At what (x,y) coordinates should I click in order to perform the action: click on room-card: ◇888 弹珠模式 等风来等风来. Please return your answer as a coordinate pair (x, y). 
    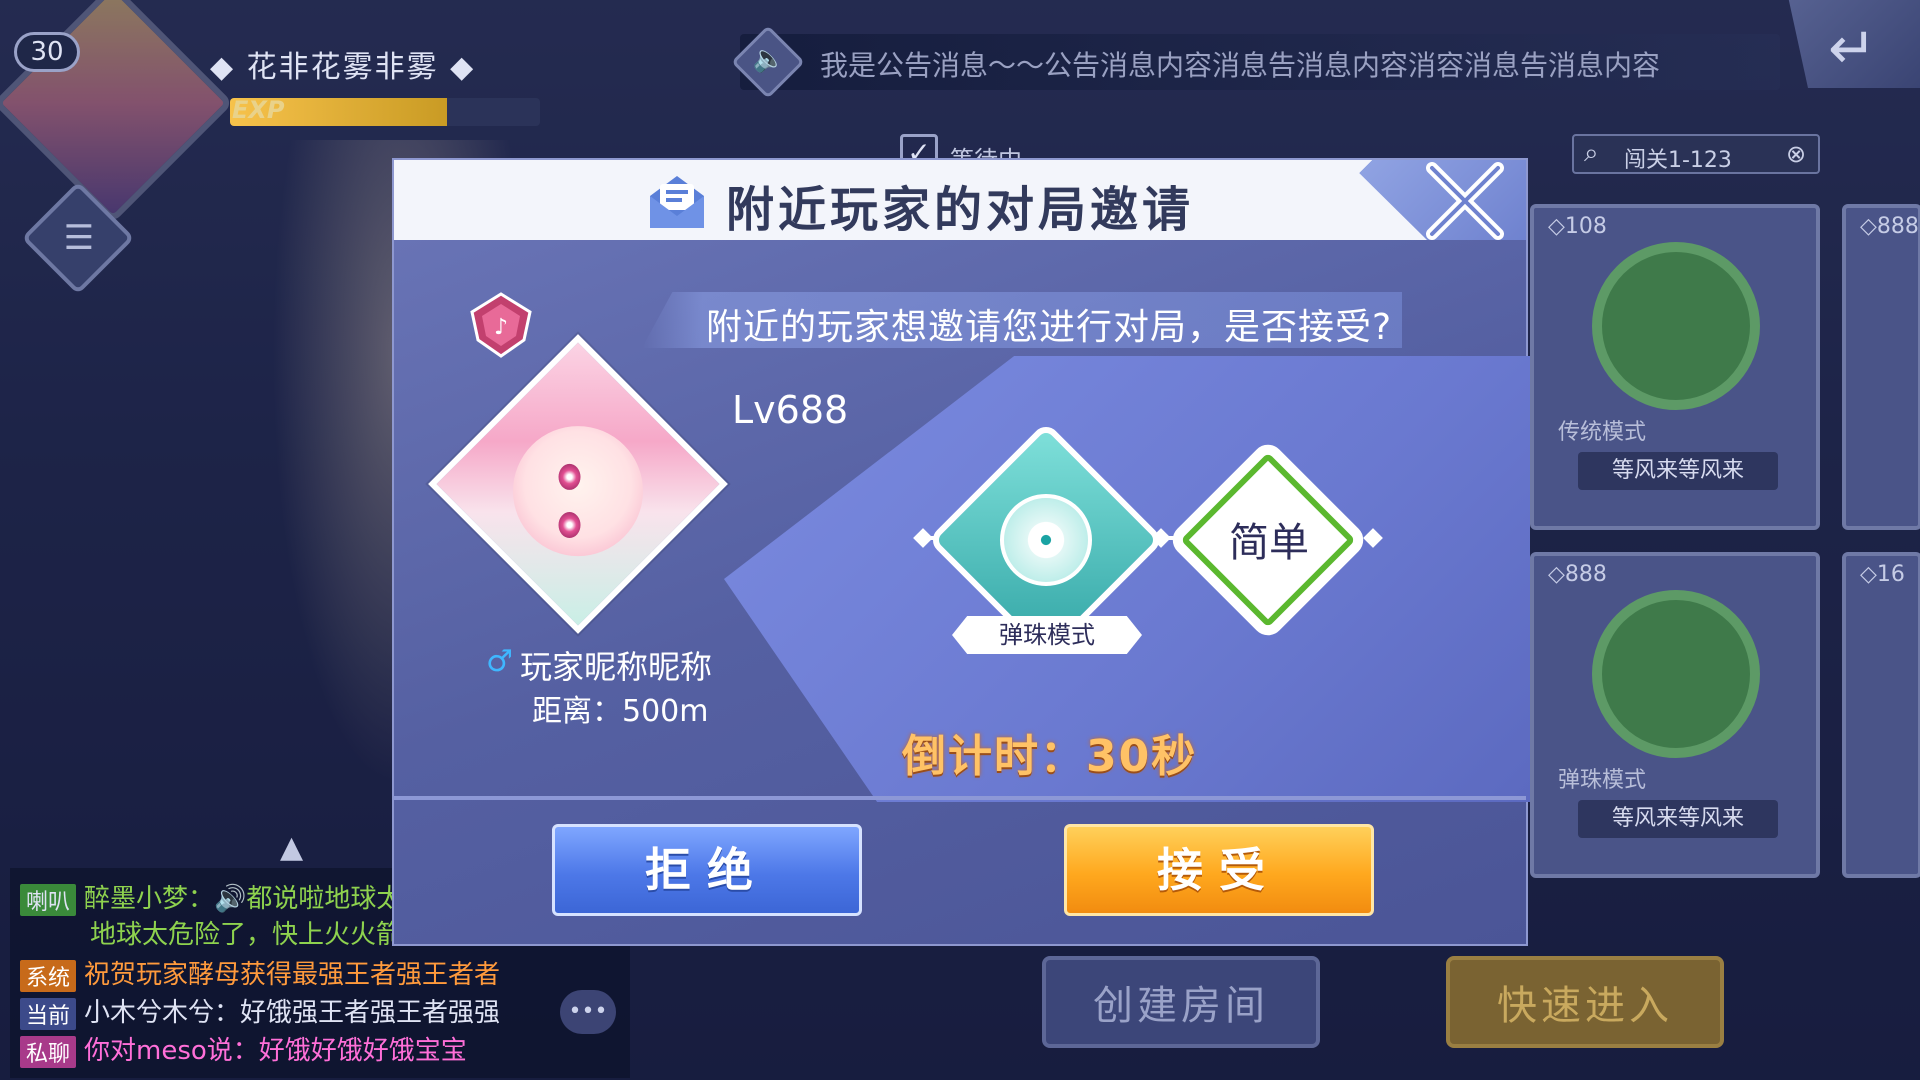
    Looking at the image, I should click on (1675, 715).